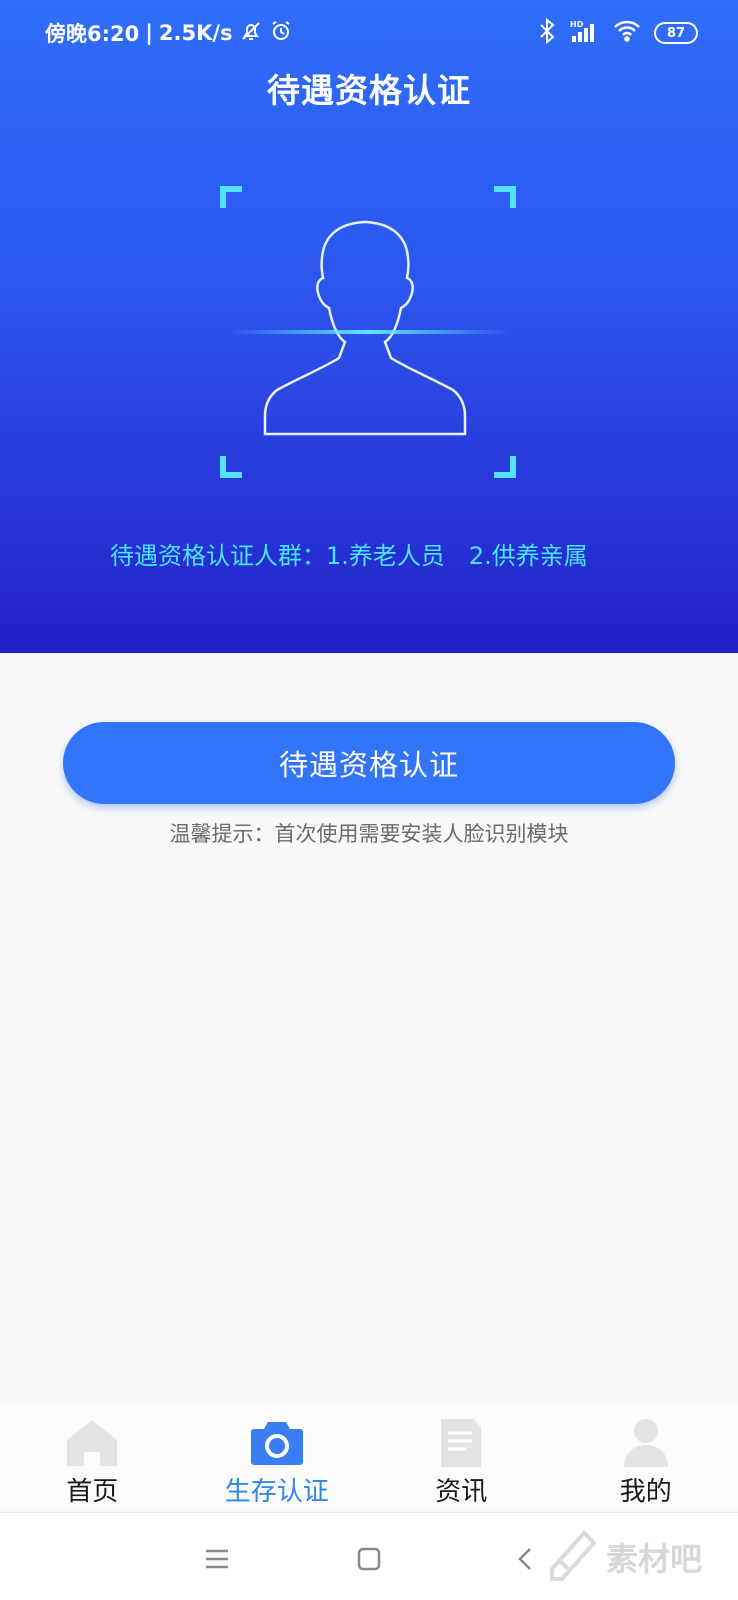 This screenshot has height=1600, width=738. Describe the element at coordinates (577, 24) in the screenshot. I see `svg-text: HD` at that location.